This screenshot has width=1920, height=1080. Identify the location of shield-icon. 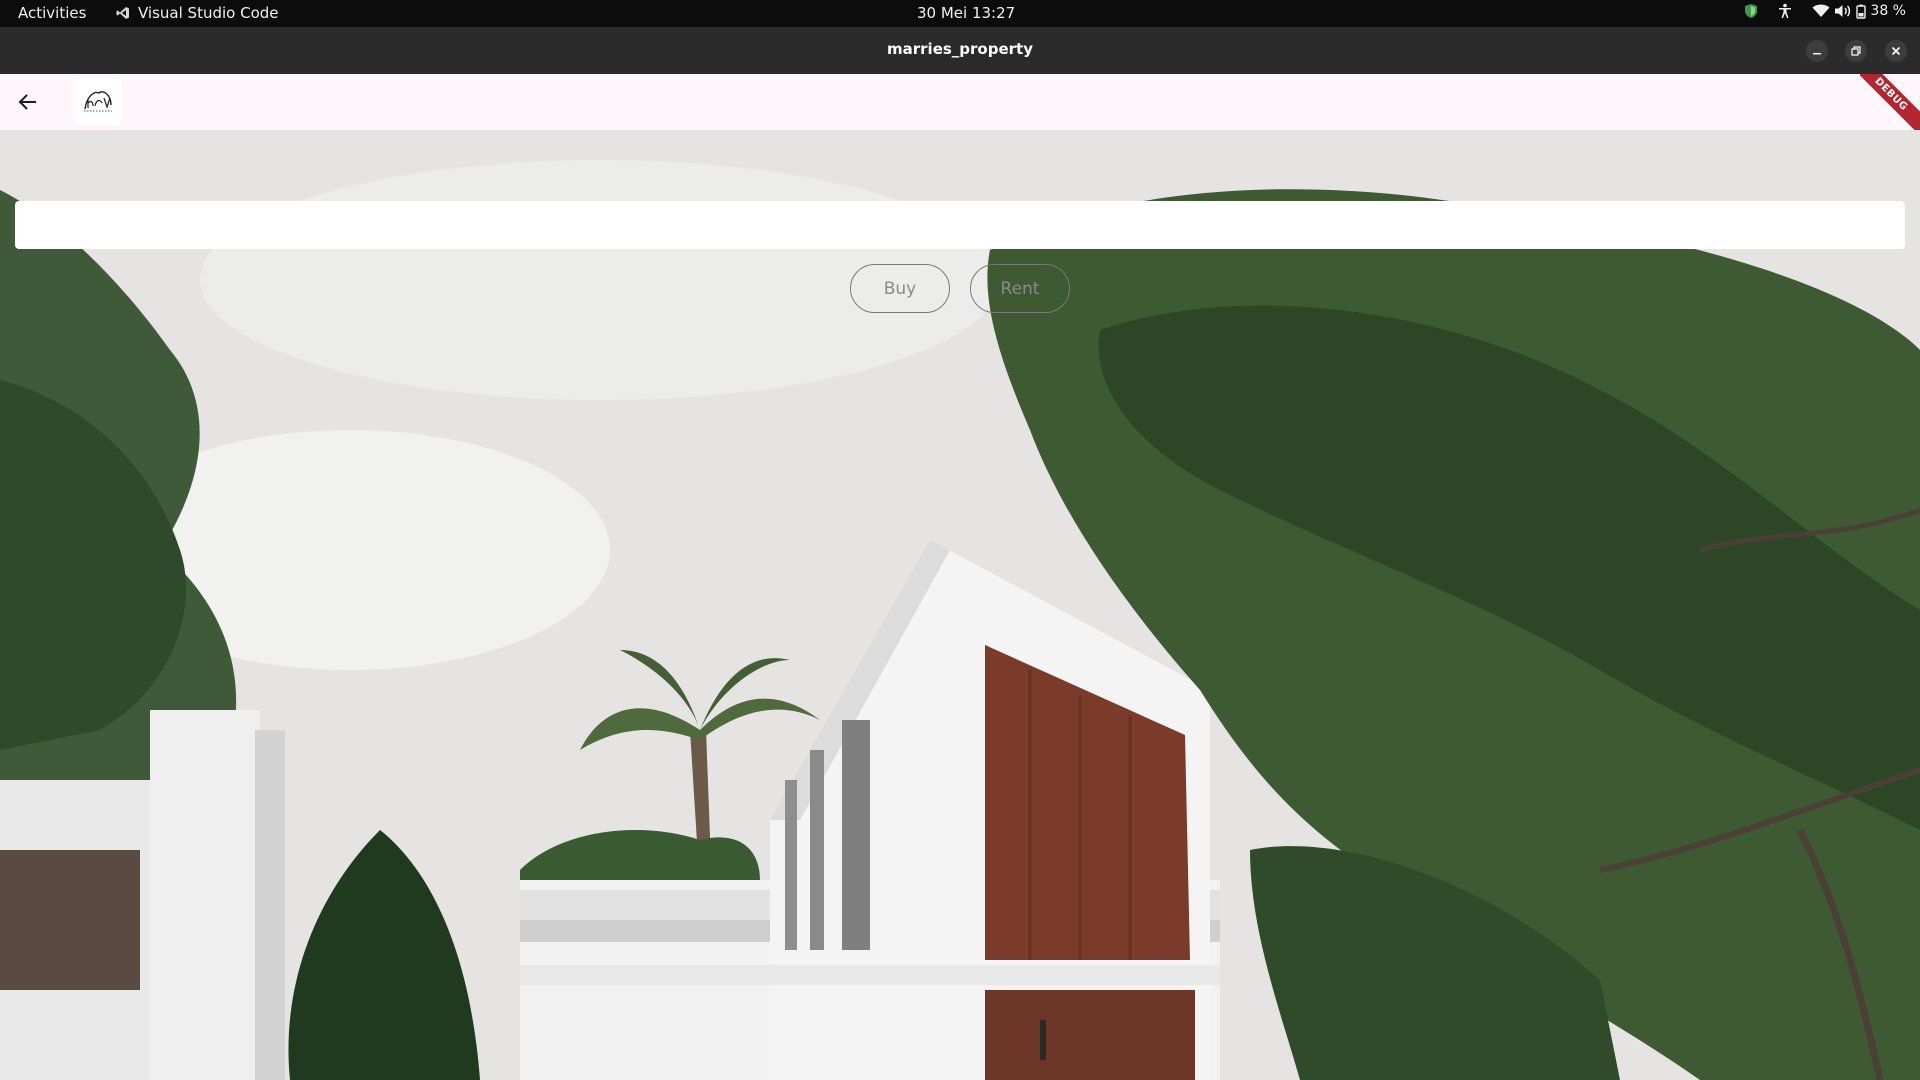
(1751, 11).